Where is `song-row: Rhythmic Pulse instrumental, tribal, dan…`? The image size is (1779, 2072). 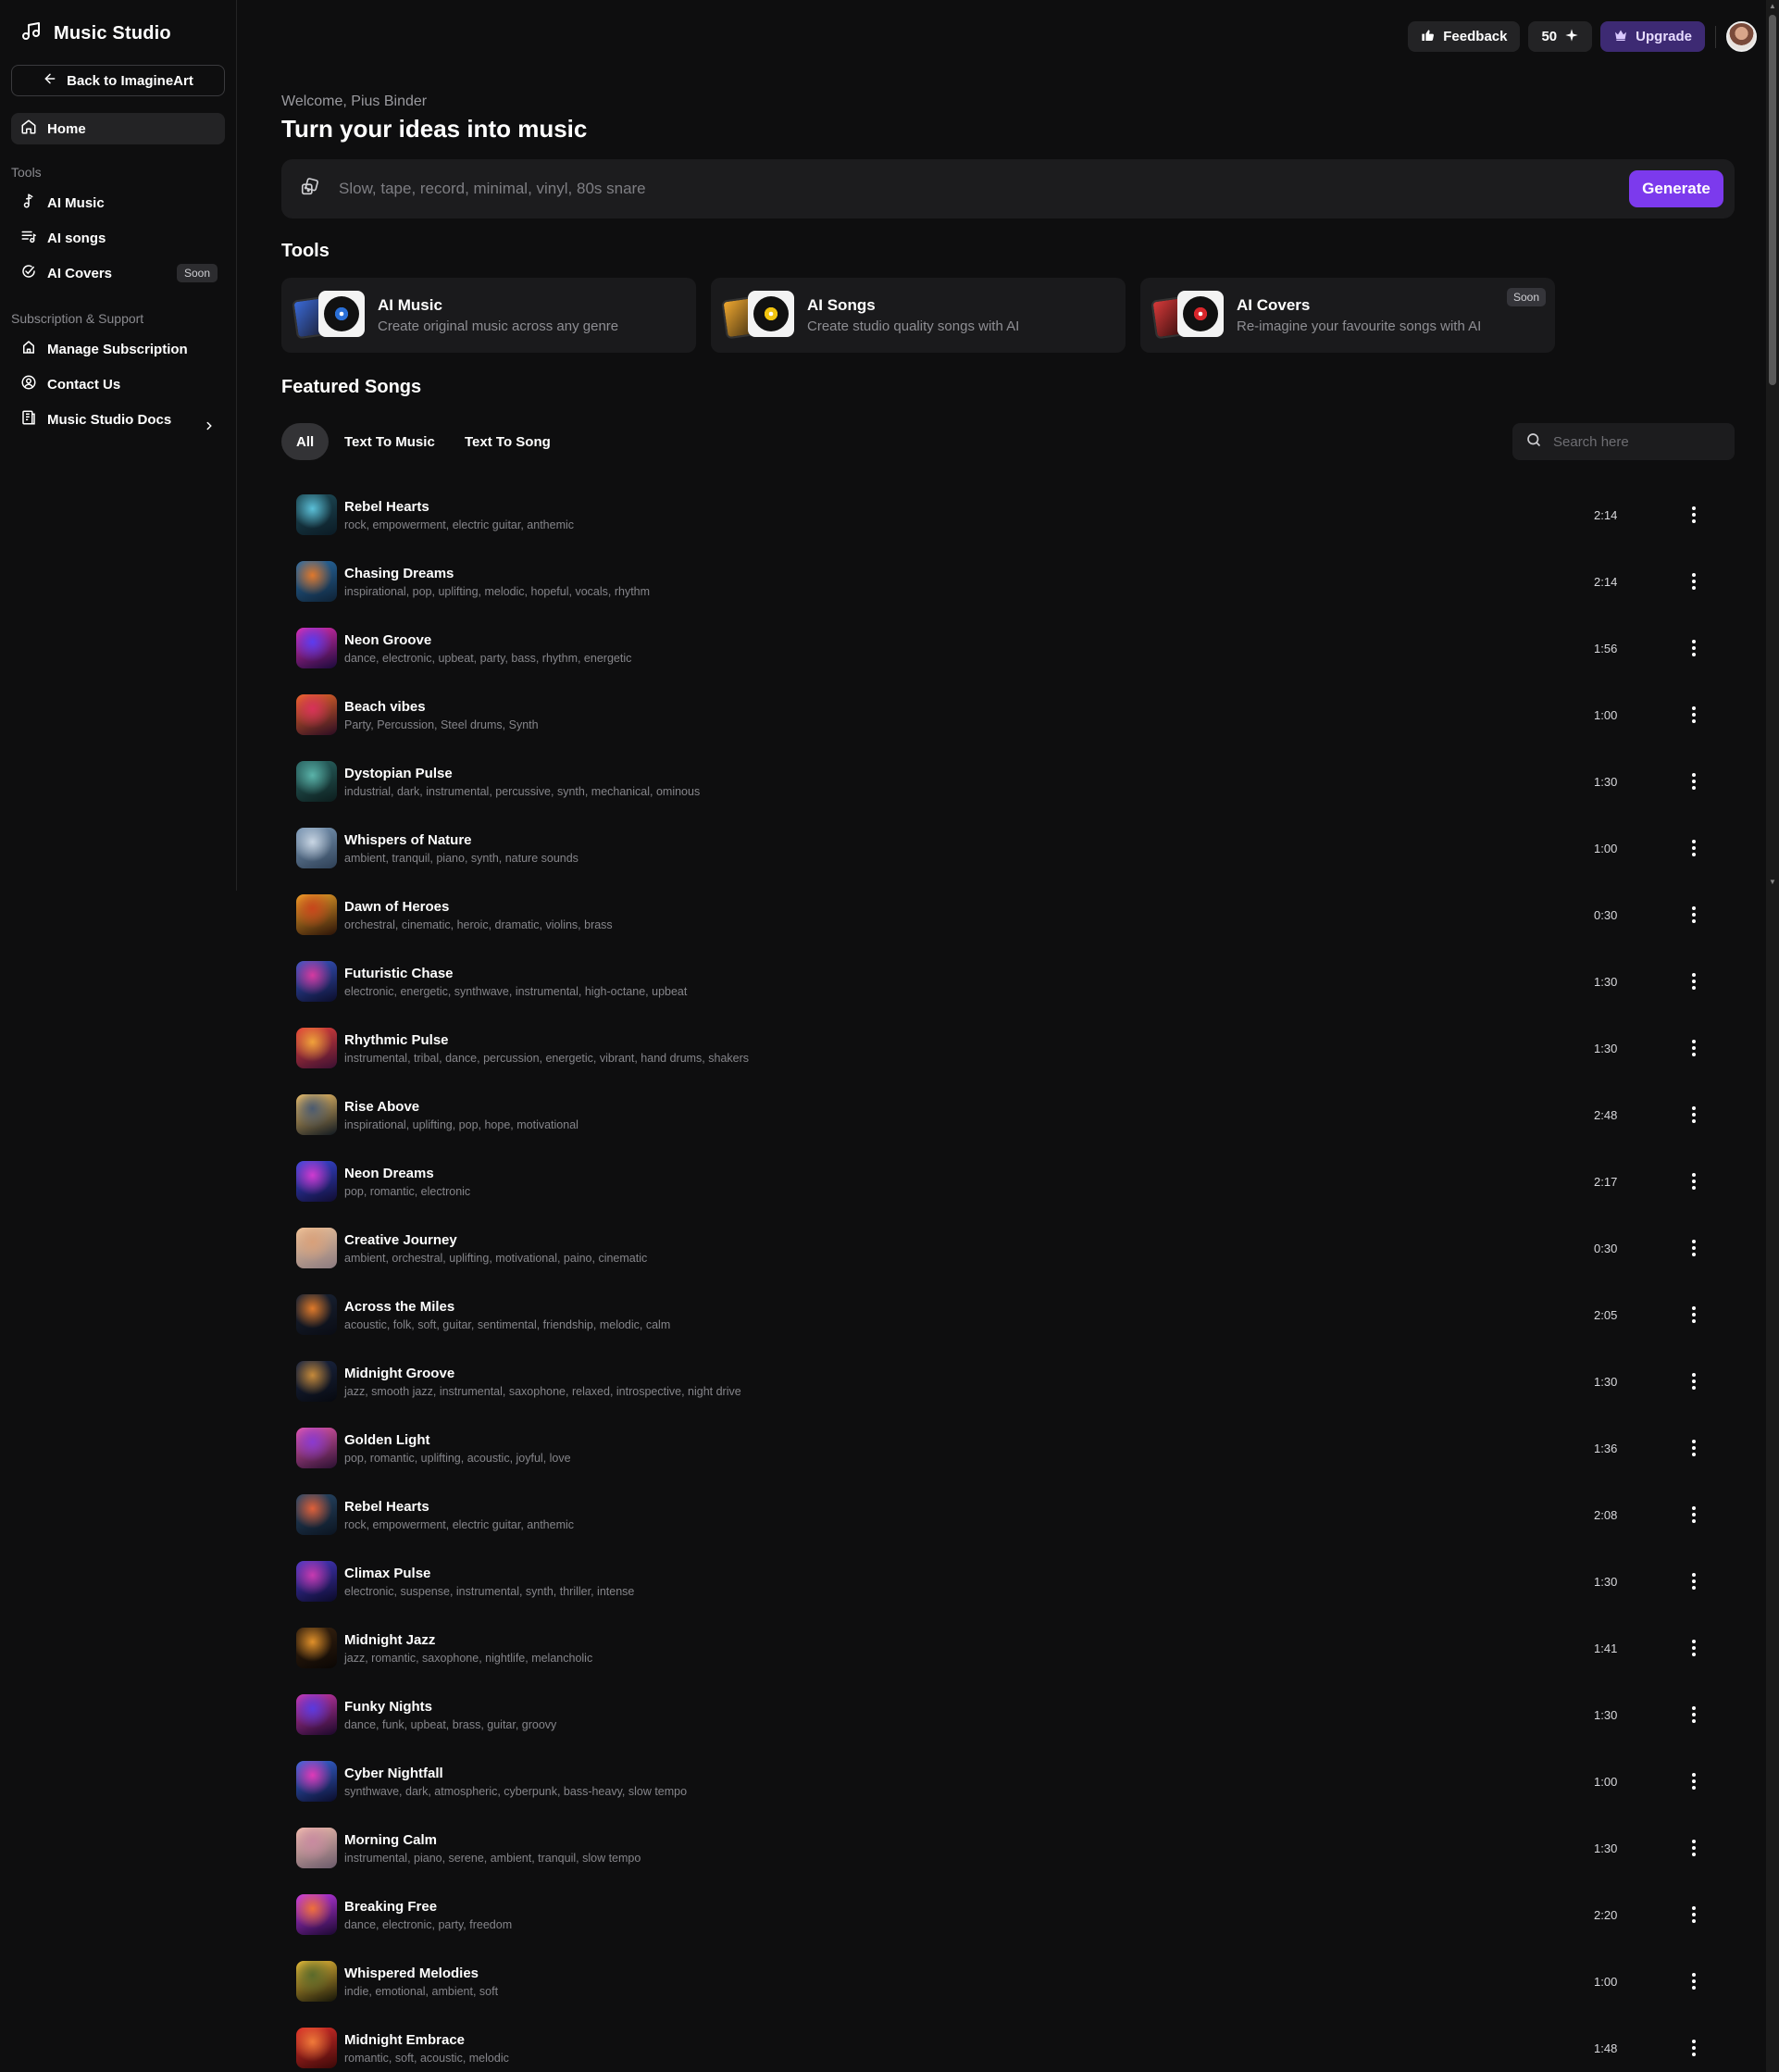 song-row: Rhythmic Pulse instrumental, tribal, dan… is located at coordinates (1008, 1048).